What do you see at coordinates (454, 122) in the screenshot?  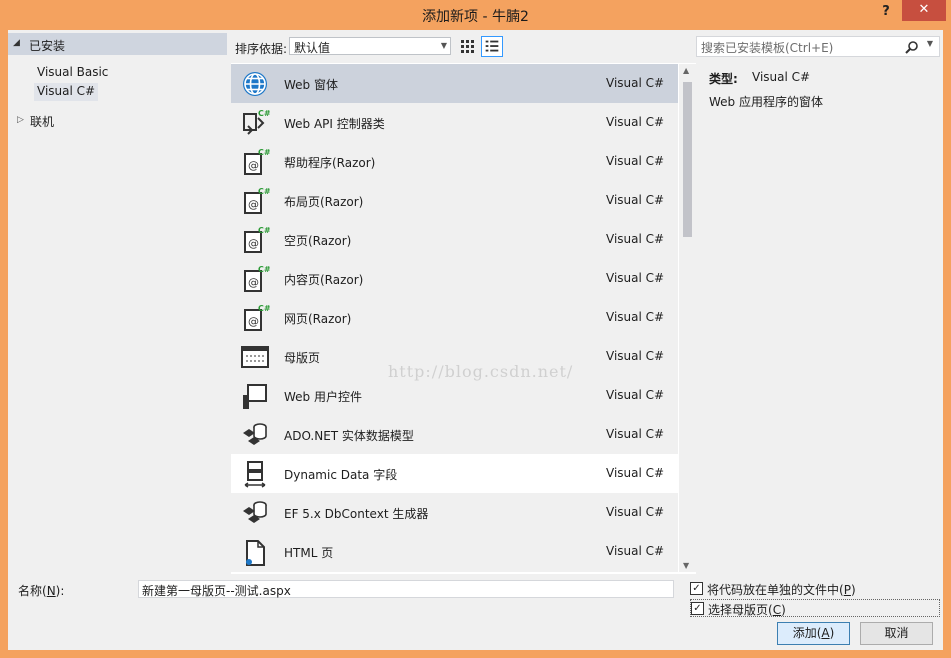 I see `list-item-web-api-controller: C# Web API 控制器类 Visual C#` at bounding box center [454, 122].